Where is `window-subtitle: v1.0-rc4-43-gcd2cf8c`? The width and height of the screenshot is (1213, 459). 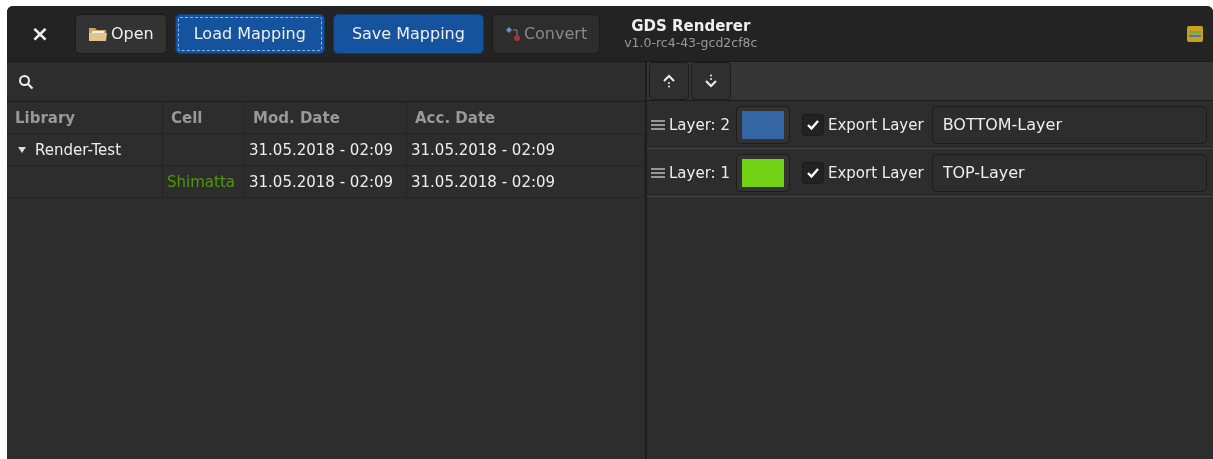
window-subtitle: v1.0-rc4-43-gcd2cf8c is located at coordinates (691, 42).